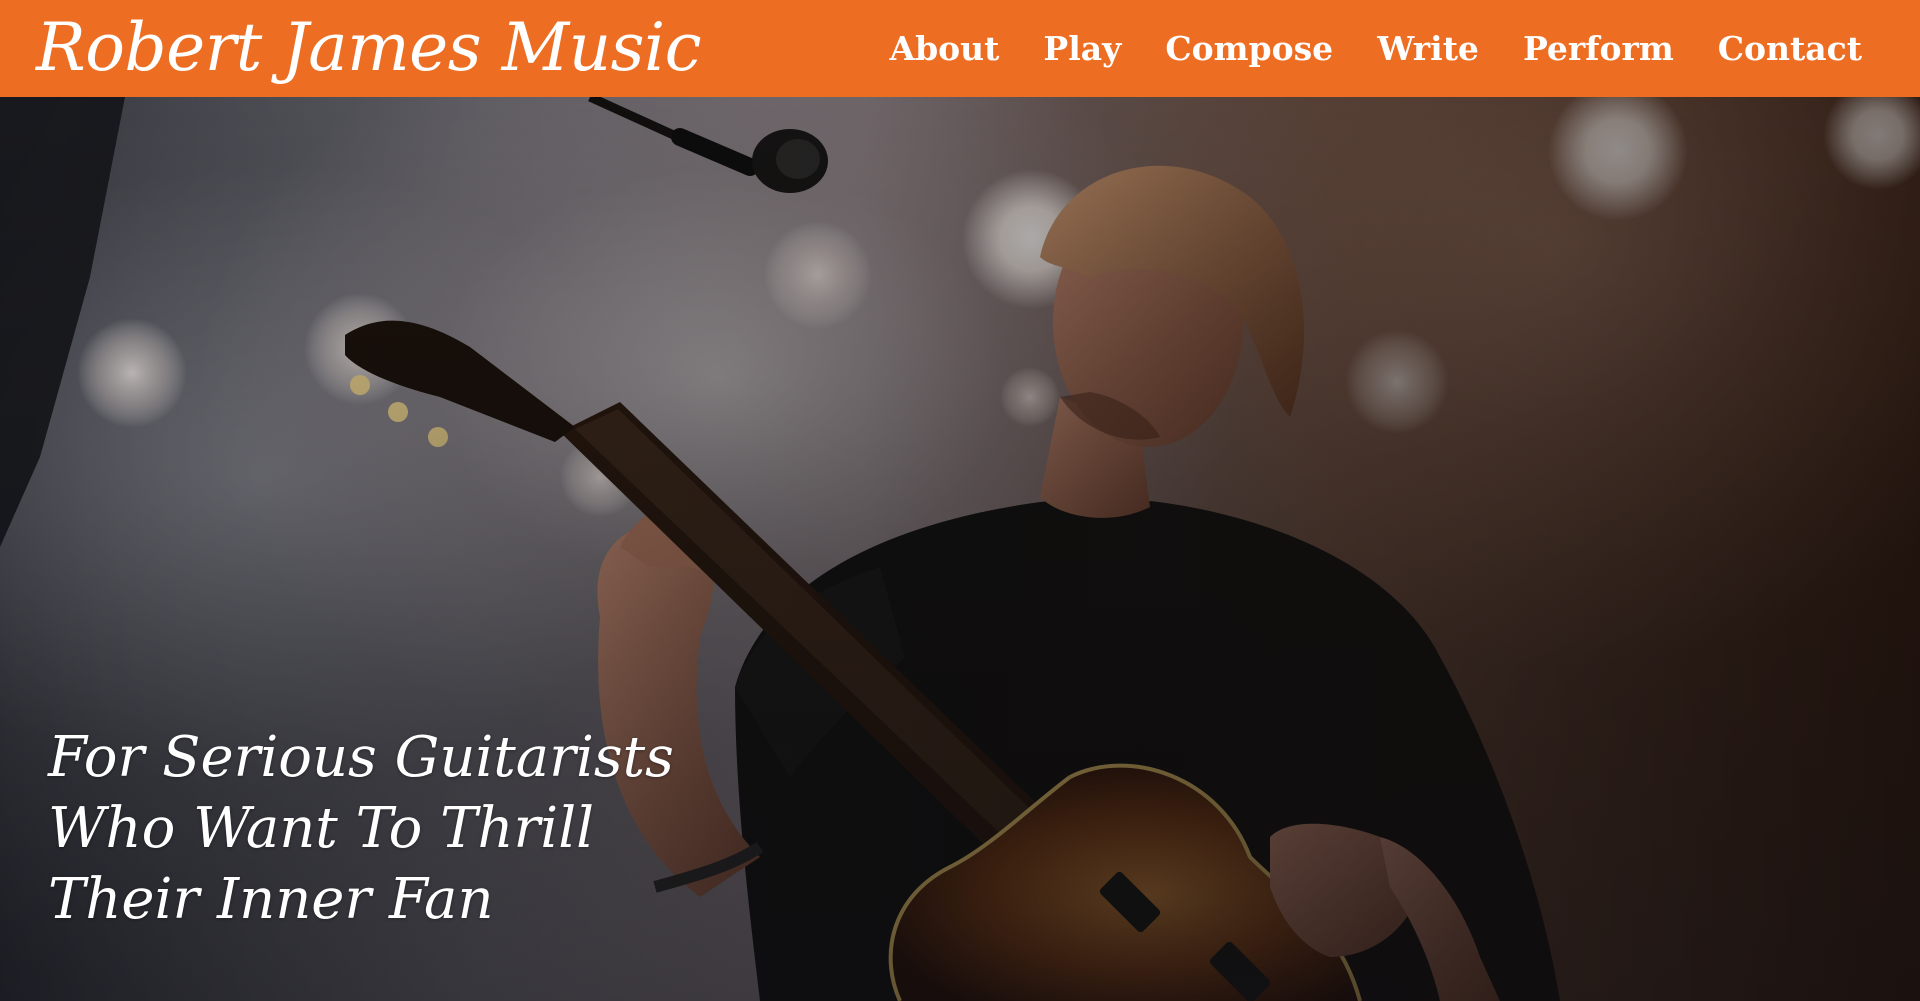  What do you see at coordinates (369, 48) in the screenshot?
I see `brand-logo-link: Robert James Music` at bounding box center [369, 48].